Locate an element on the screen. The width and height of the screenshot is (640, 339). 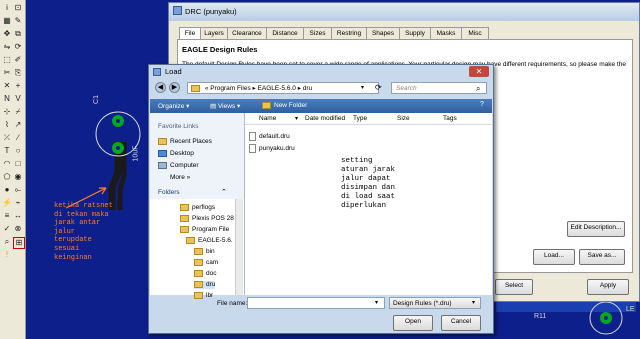
back-icon: ◀ is located at coordinates (160, 87).